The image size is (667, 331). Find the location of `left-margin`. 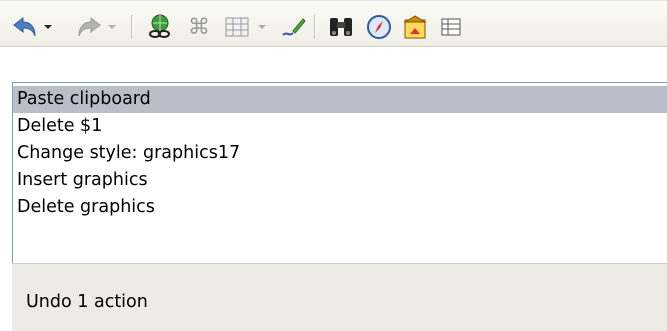

left-margin is located at coordinates (6, 189).